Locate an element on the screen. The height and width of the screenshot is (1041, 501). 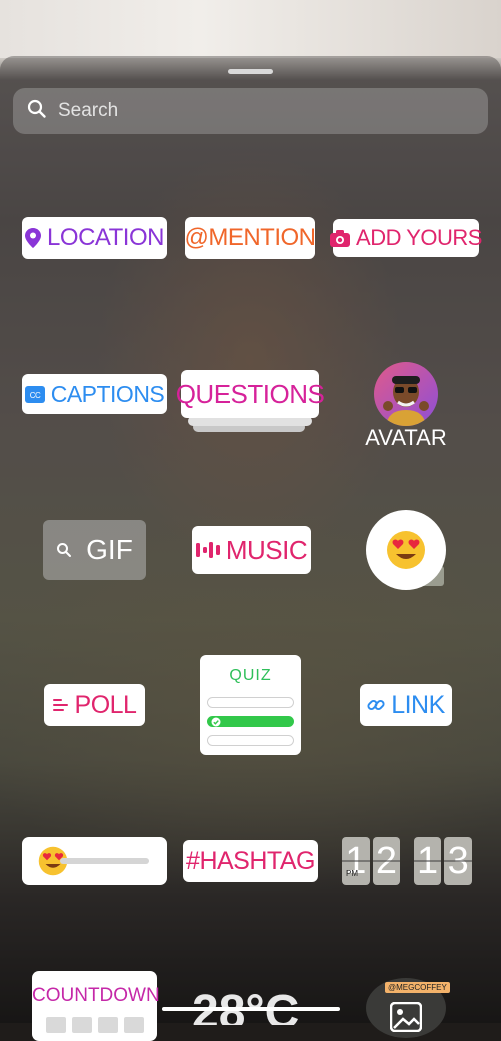
questions-card: QUESTIONS is located at coordinates (250, 394).